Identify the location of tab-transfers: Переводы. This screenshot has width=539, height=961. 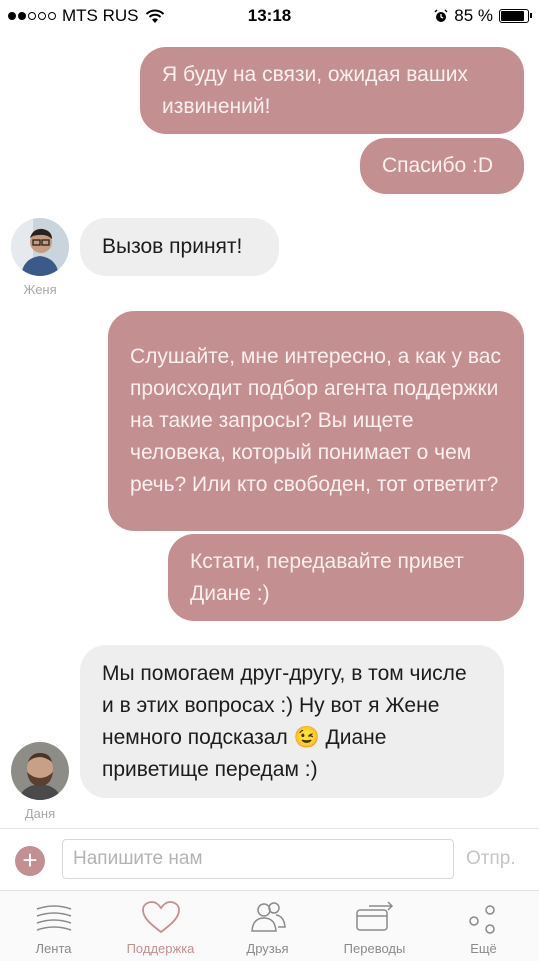
(374, 926).